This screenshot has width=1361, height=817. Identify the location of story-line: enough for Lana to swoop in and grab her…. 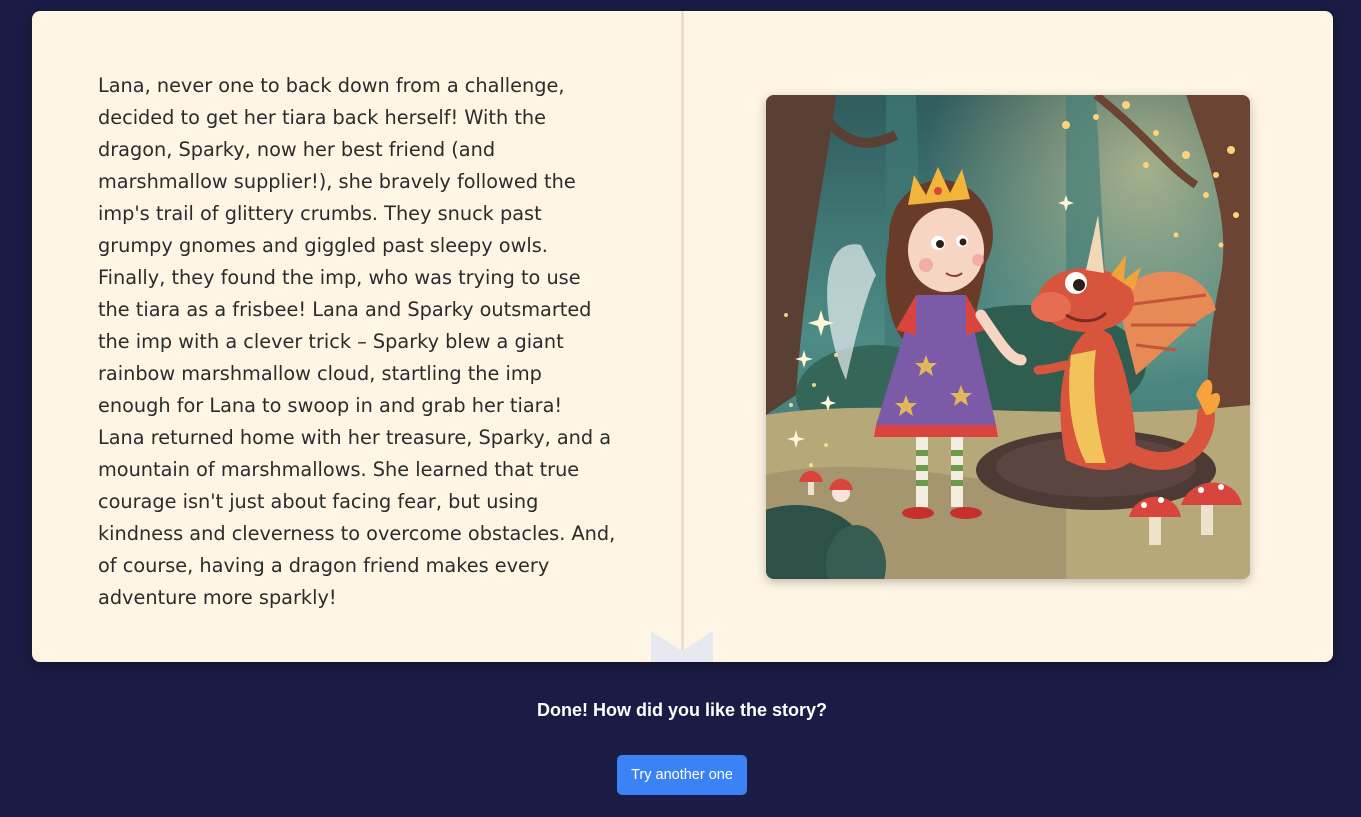
(330, 405).